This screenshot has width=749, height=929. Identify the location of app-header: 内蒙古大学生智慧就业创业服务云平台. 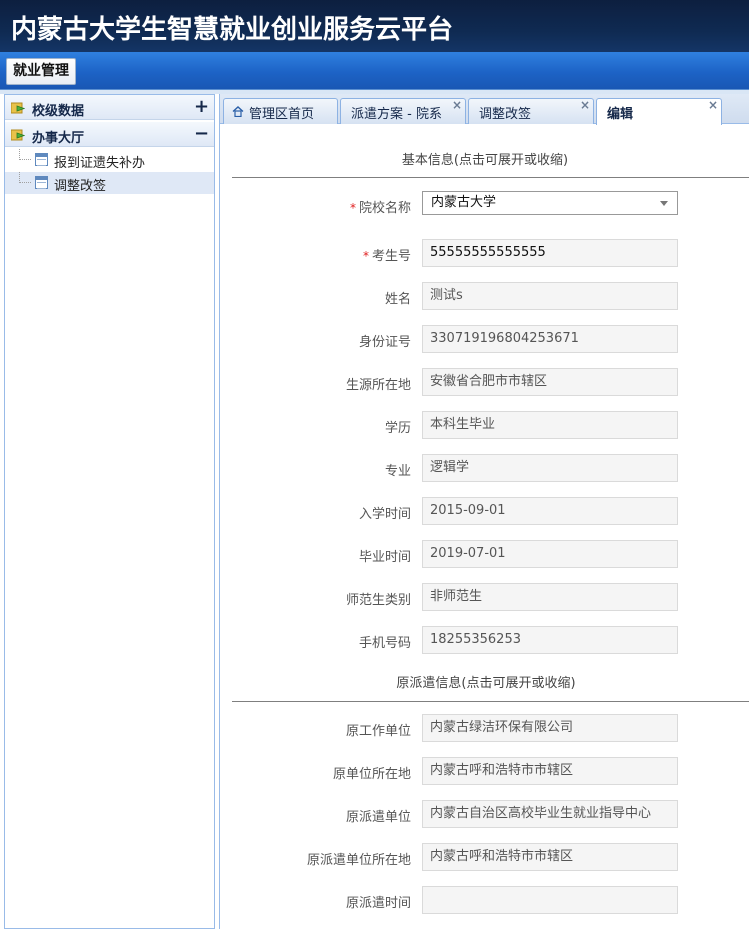
(374, 26).